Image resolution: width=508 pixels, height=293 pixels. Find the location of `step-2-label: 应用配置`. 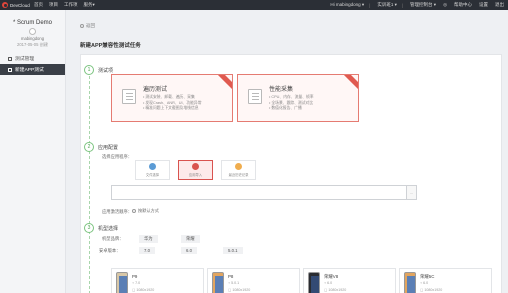

step-2-label: 应用配置 is located at coordinates (108, 148).